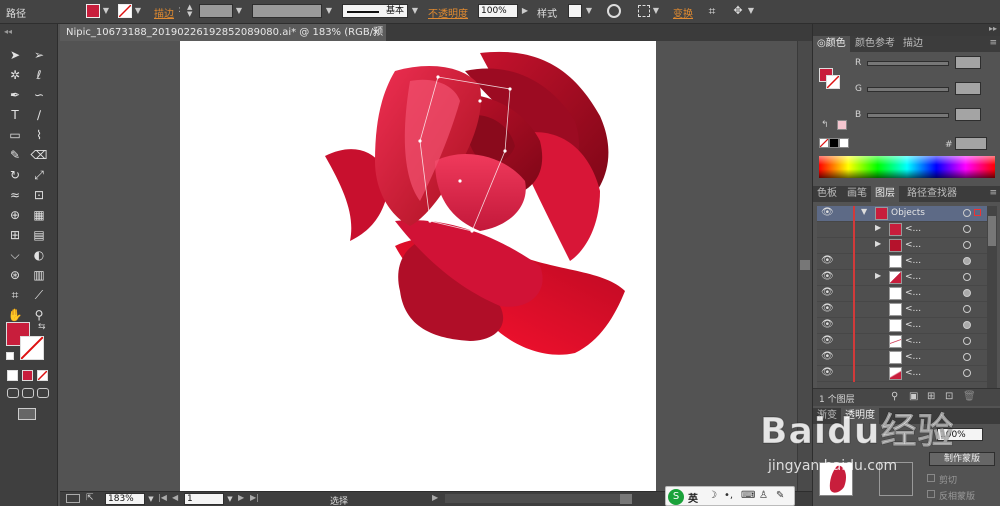 The height and width of the screenshot is (506, 1000). What do you see at coordinates (949, 396) in the screenshot?
I see `new-layer-icon: ⊡` at bounding box center [949, 396].